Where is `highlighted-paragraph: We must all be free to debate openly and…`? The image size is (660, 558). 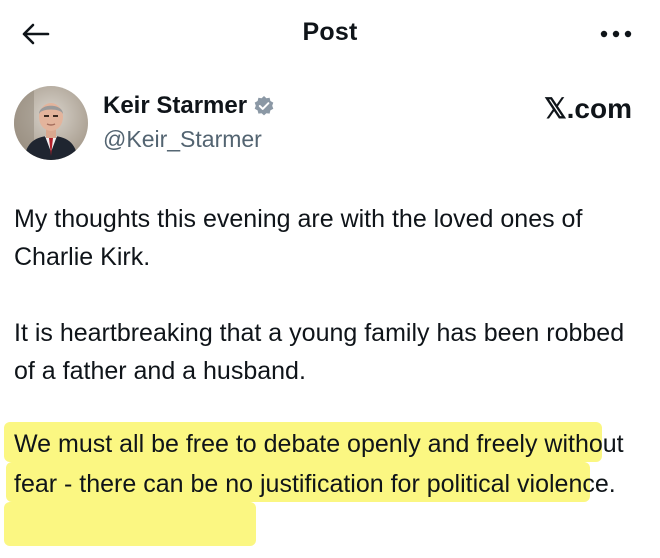 highlighted-paragraph: We must all be free to debate openly and… is located at coordinates (319, 464).